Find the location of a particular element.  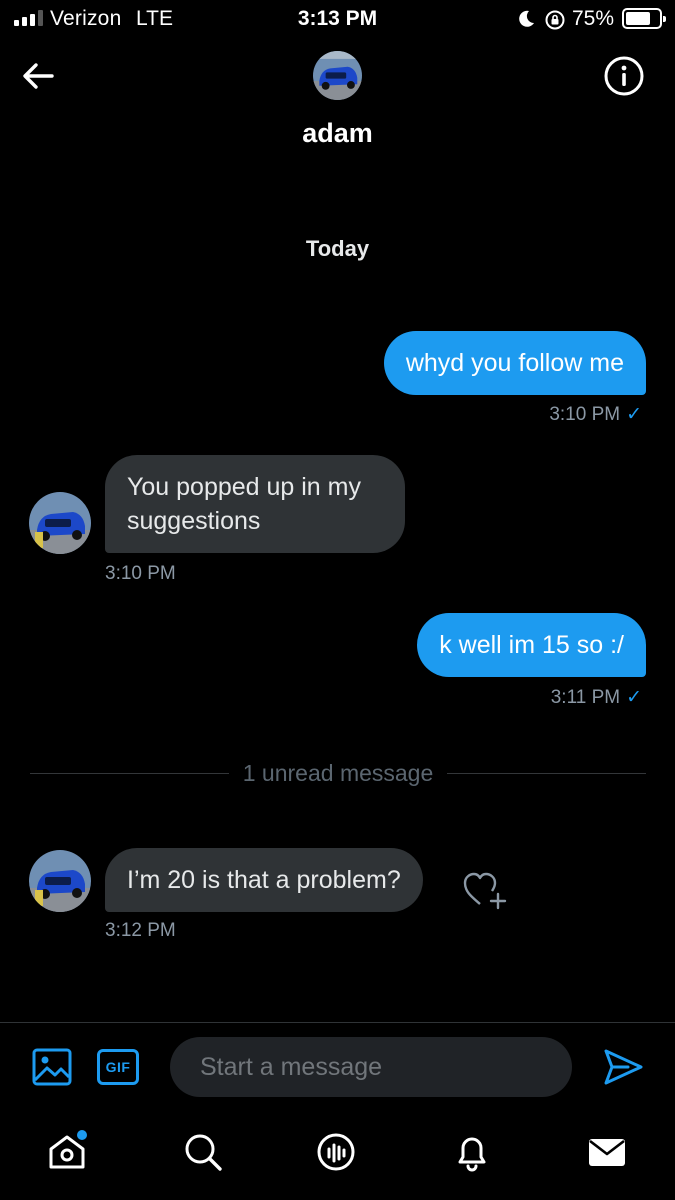

tab-spaces is located at coordinates (336, 1152).